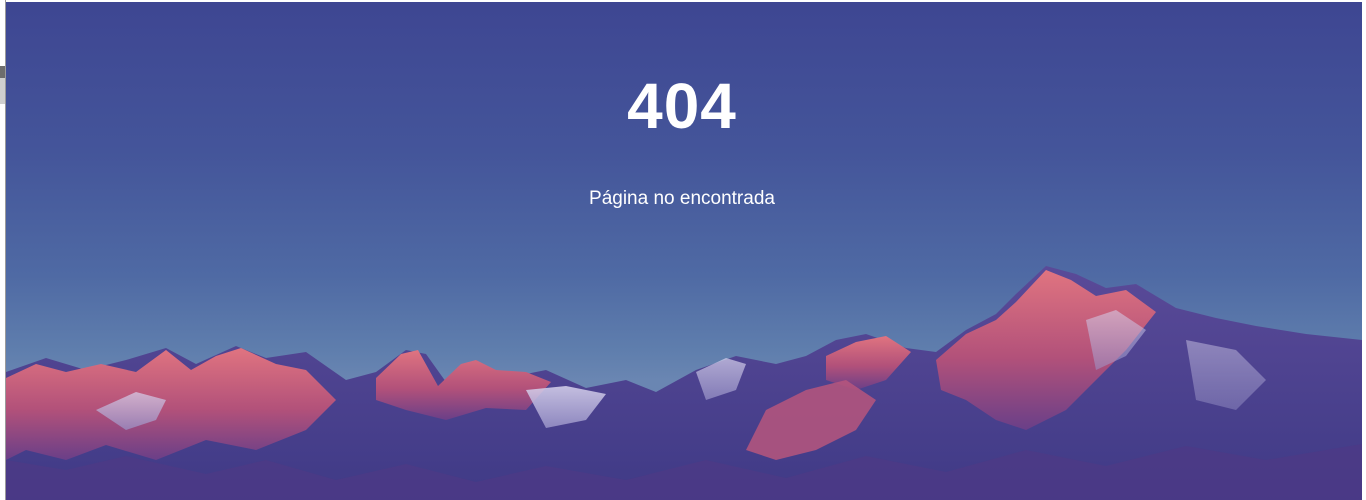 The width and height of the screenshot is (1366, 500). What do you see at coordinates (2, 72) in the screenshot?
I see `browser-edge-notch` at bounding box center [2, 72].